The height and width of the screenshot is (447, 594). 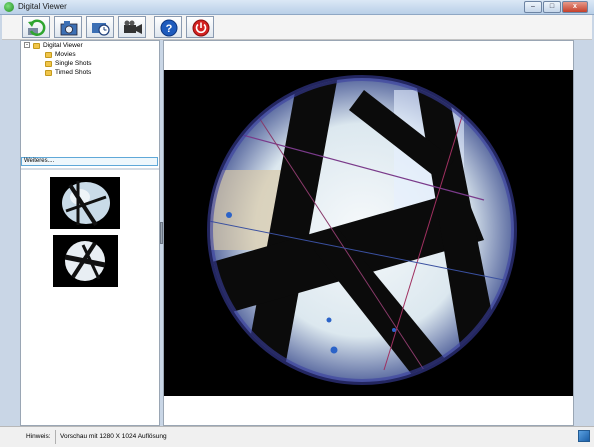 What do you see at coordinates (9, 7) in the screenshot?
I see `app-icon` at bounding box center [9, 7].